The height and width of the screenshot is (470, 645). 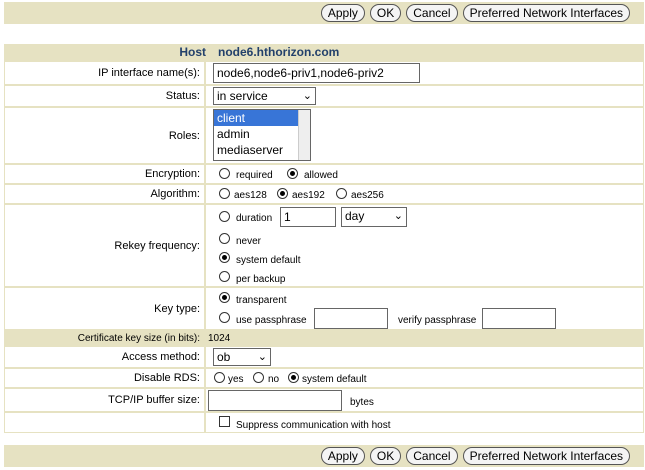 What do you see at coordinates (519, 318) in the screenshot?
I see `verify-passphrase-input` at bounding box center [519, 318].